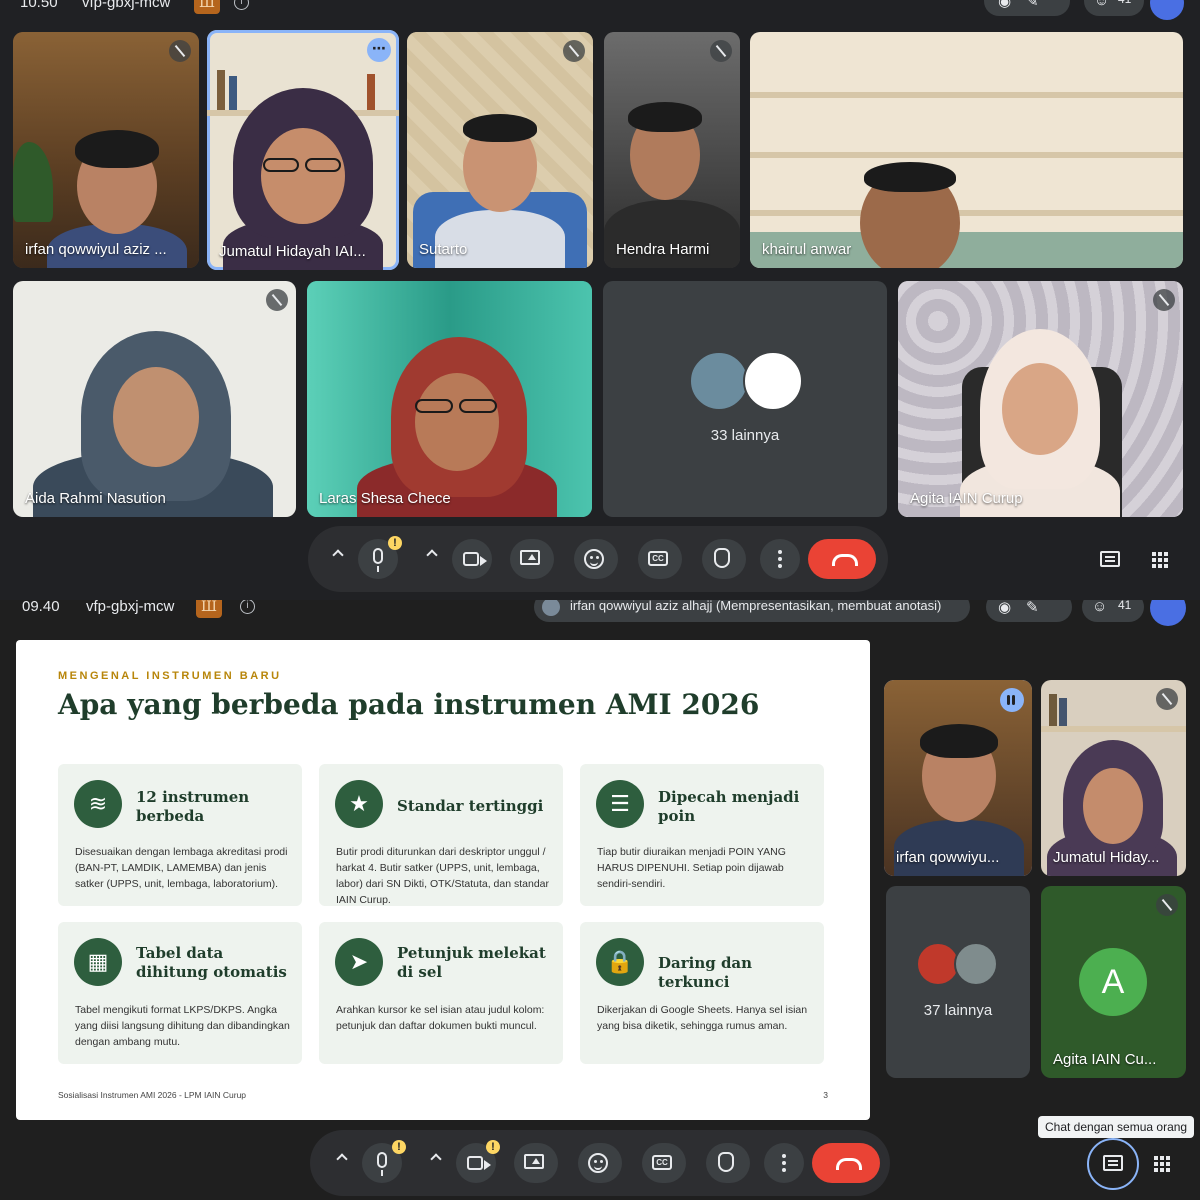 The image size is (1200, 1200). Describe the element at coordinates (471, 962) in the screenshot. I see `card-title: Petunjuk melekat di sel` at that location.